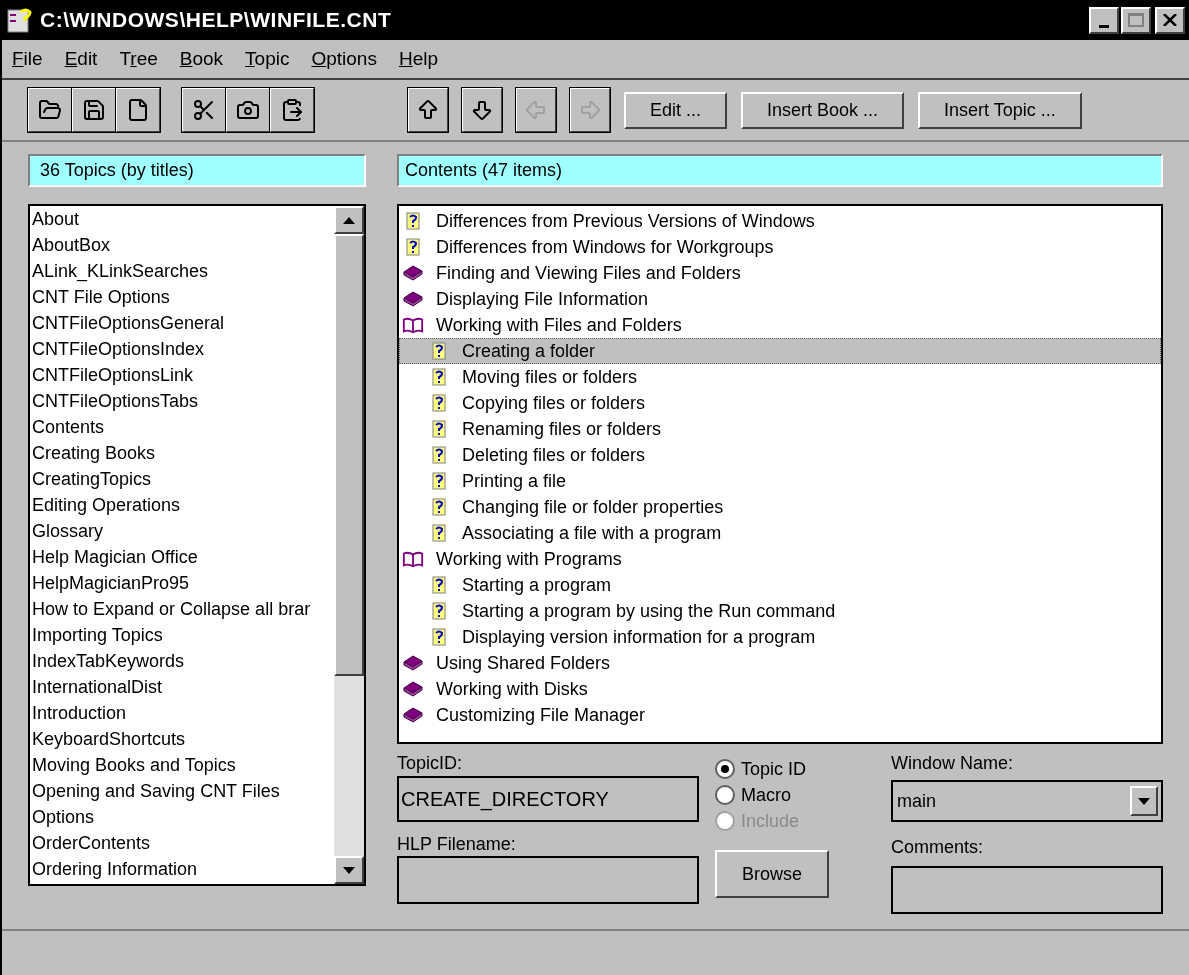 Image resolution: width=1189 pixels, height=975 pixels. I want to click on list-item: CreatingTopics, so click(183, 479).